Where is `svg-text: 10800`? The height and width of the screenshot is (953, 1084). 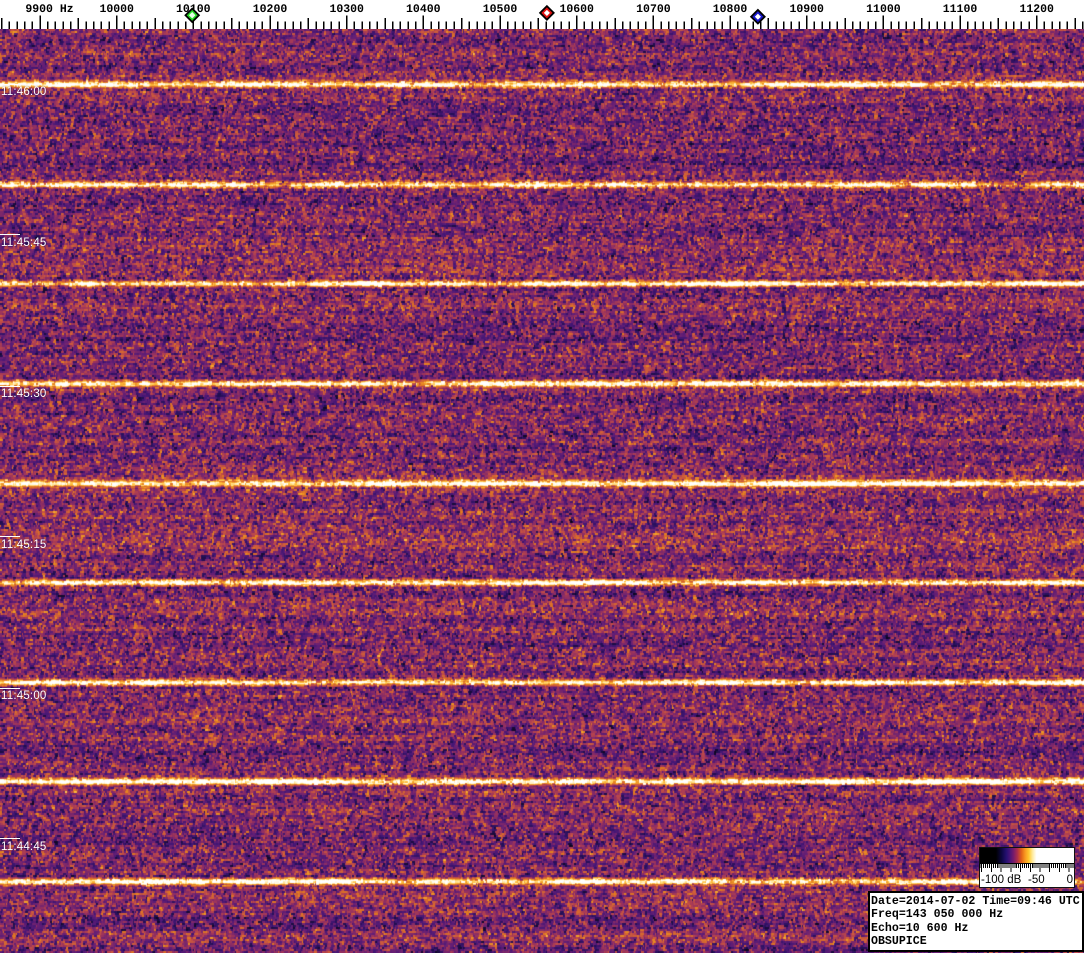 svg-text: 10800 is located at coordinates (730, 9).